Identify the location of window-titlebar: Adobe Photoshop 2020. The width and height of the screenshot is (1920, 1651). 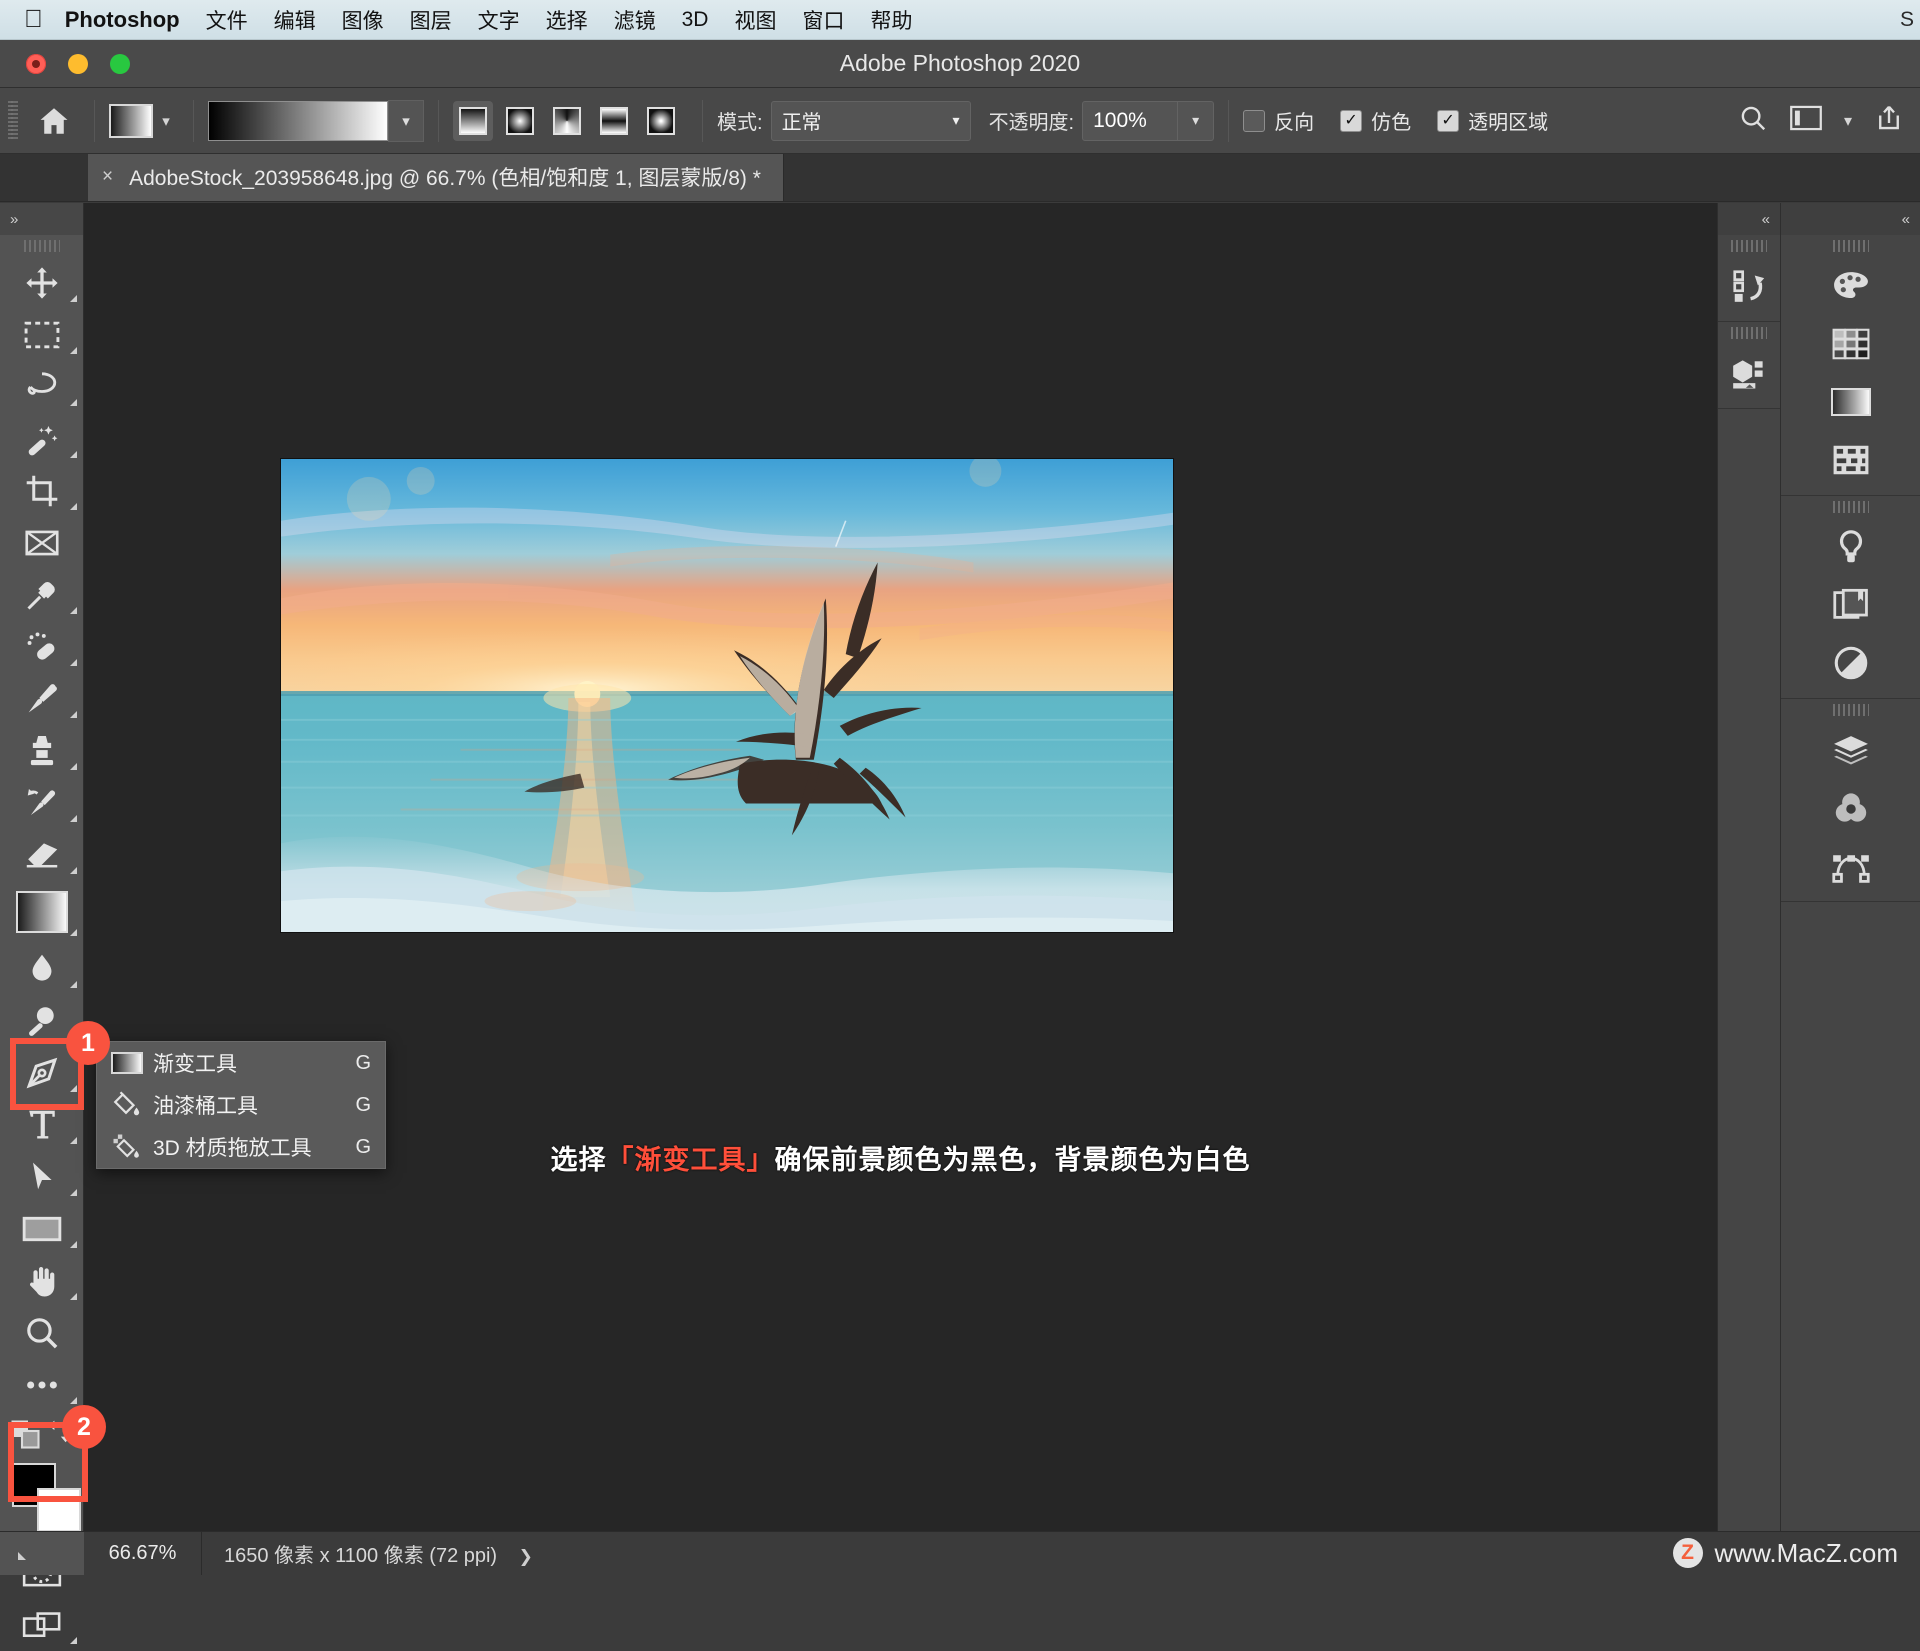
(960, 64).